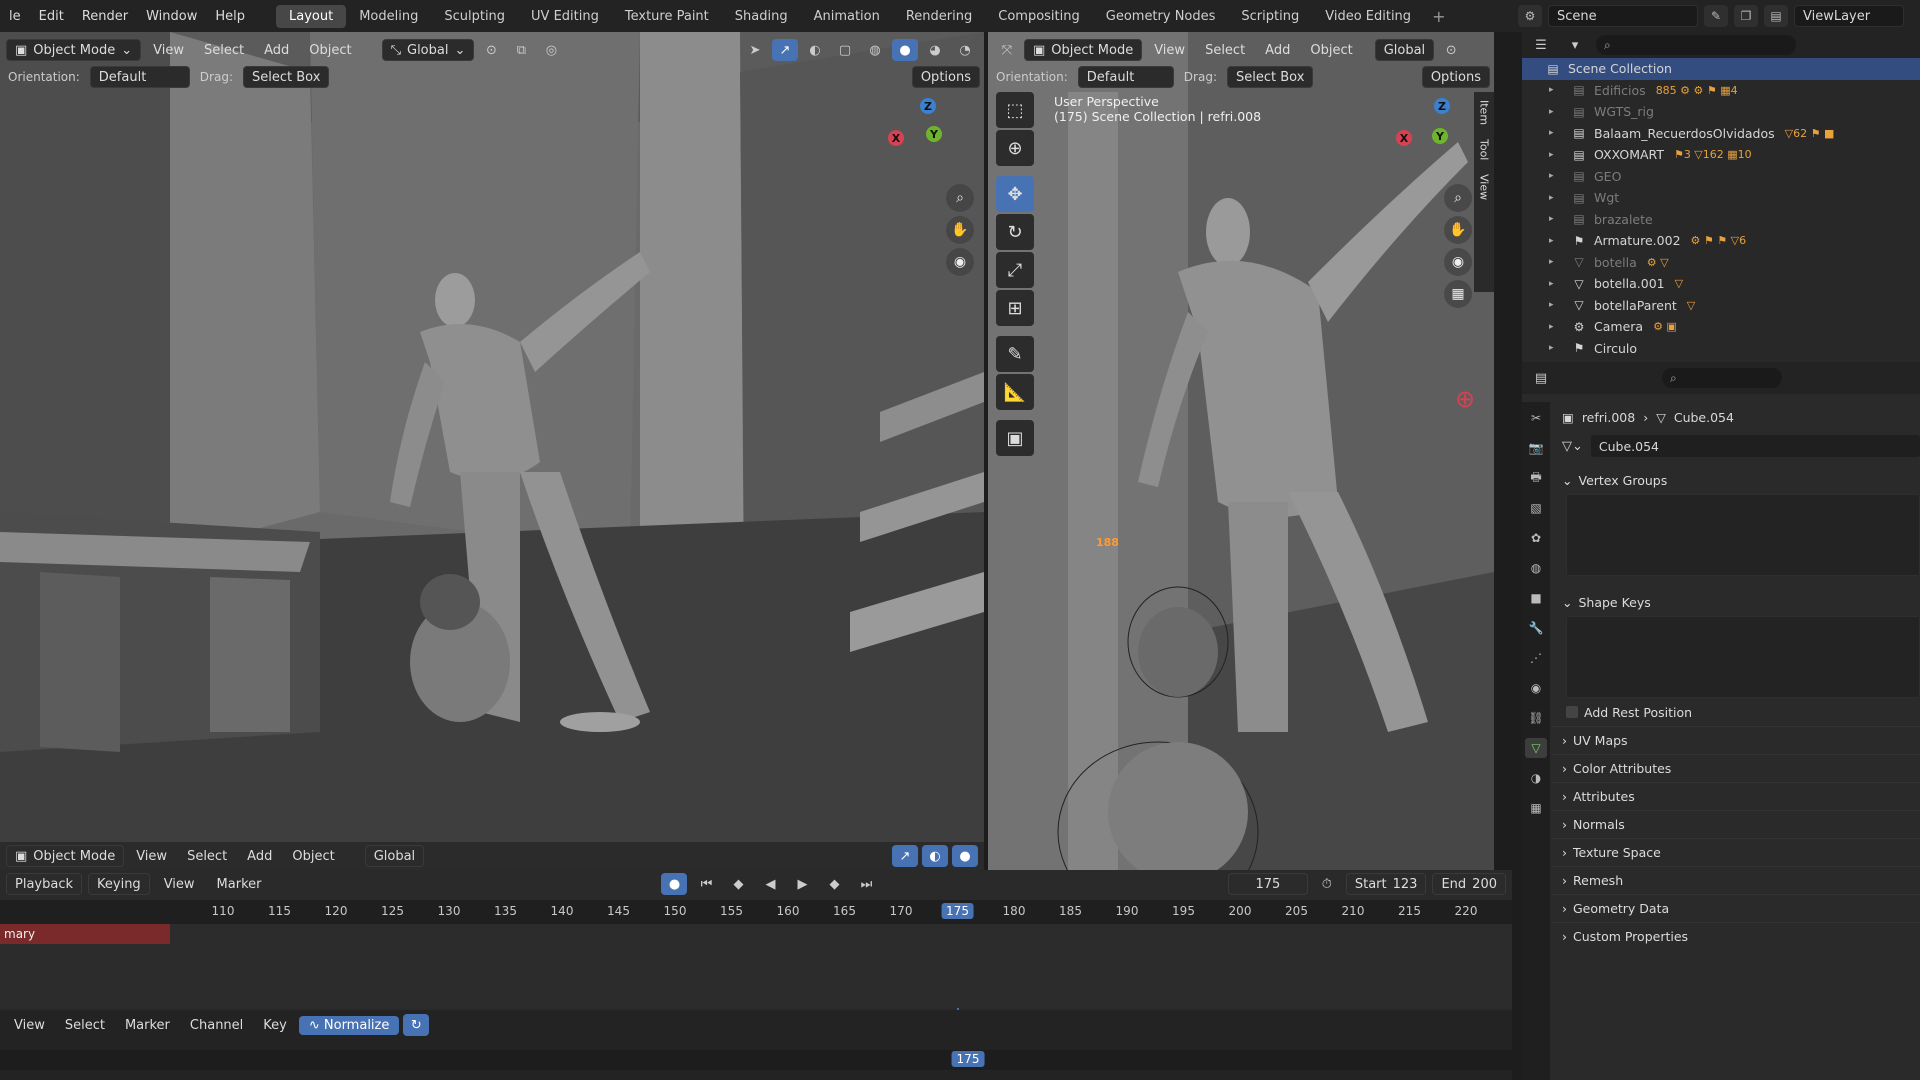  What do you see at coordinates (1721, 349) in the screenshot?
I see `outliner-row: ▸ ⚑ Circulo` at bounding box center [1721, 349].